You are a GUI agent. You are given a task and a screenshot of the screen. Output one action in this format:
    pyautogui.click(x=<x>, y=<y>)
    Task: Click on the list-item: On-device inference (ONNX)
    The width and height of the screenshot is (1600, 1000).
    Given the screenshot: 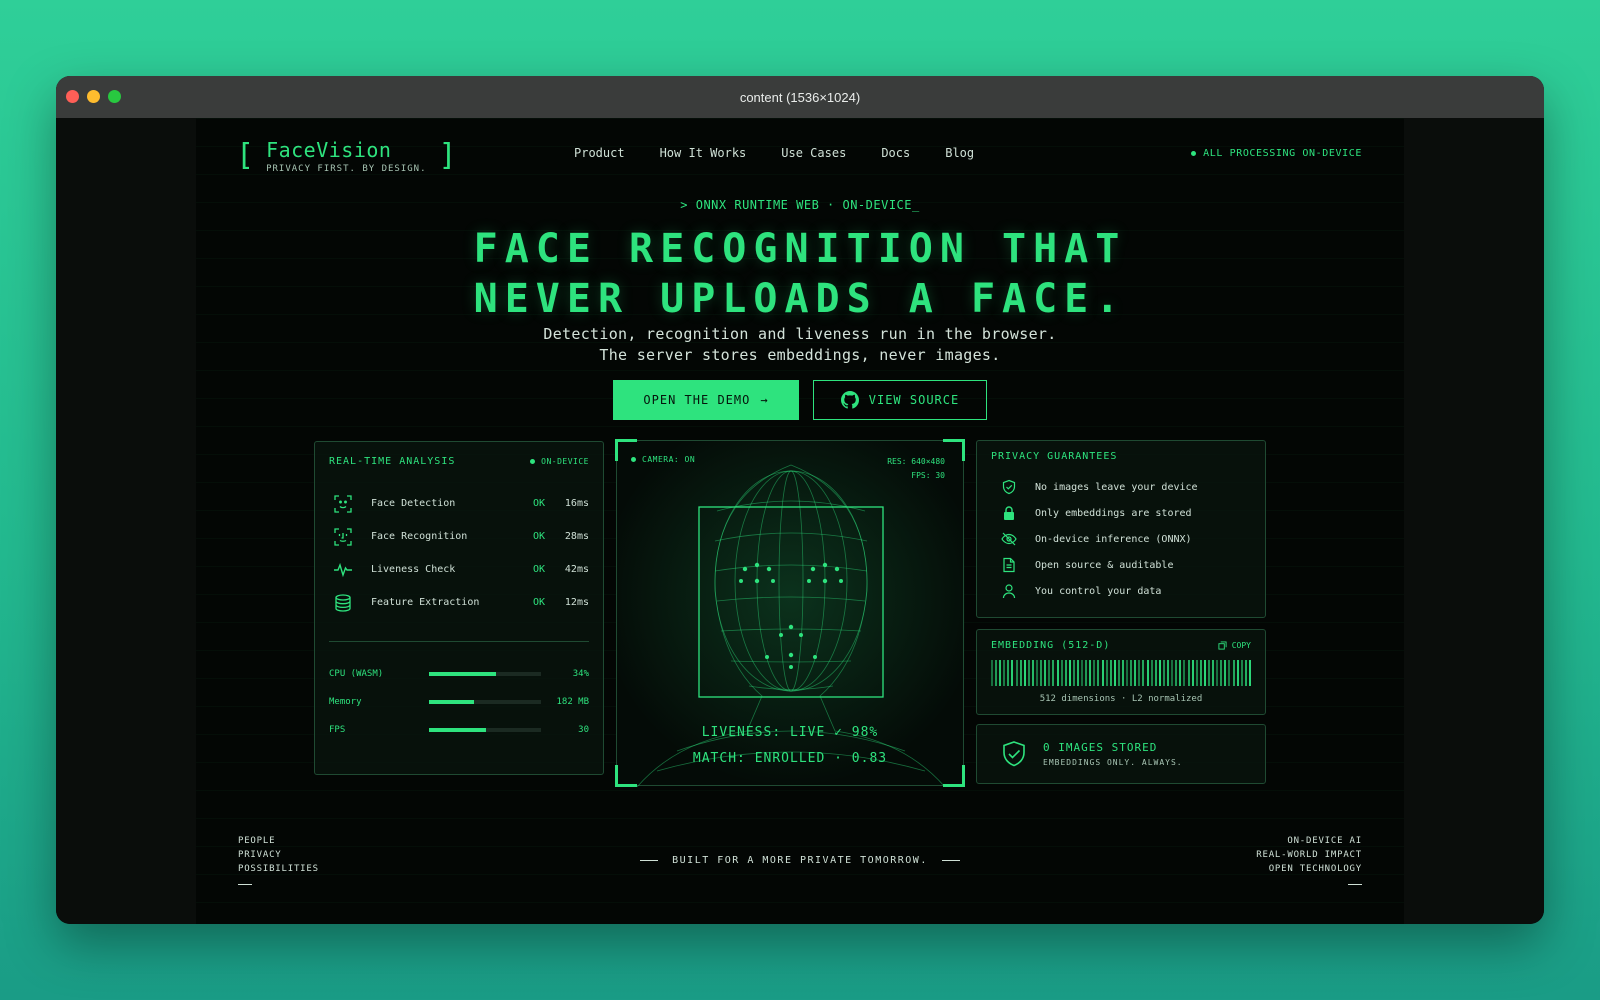 What is the action you would take?
    pyautogui.click(x=1121, y=539)
    